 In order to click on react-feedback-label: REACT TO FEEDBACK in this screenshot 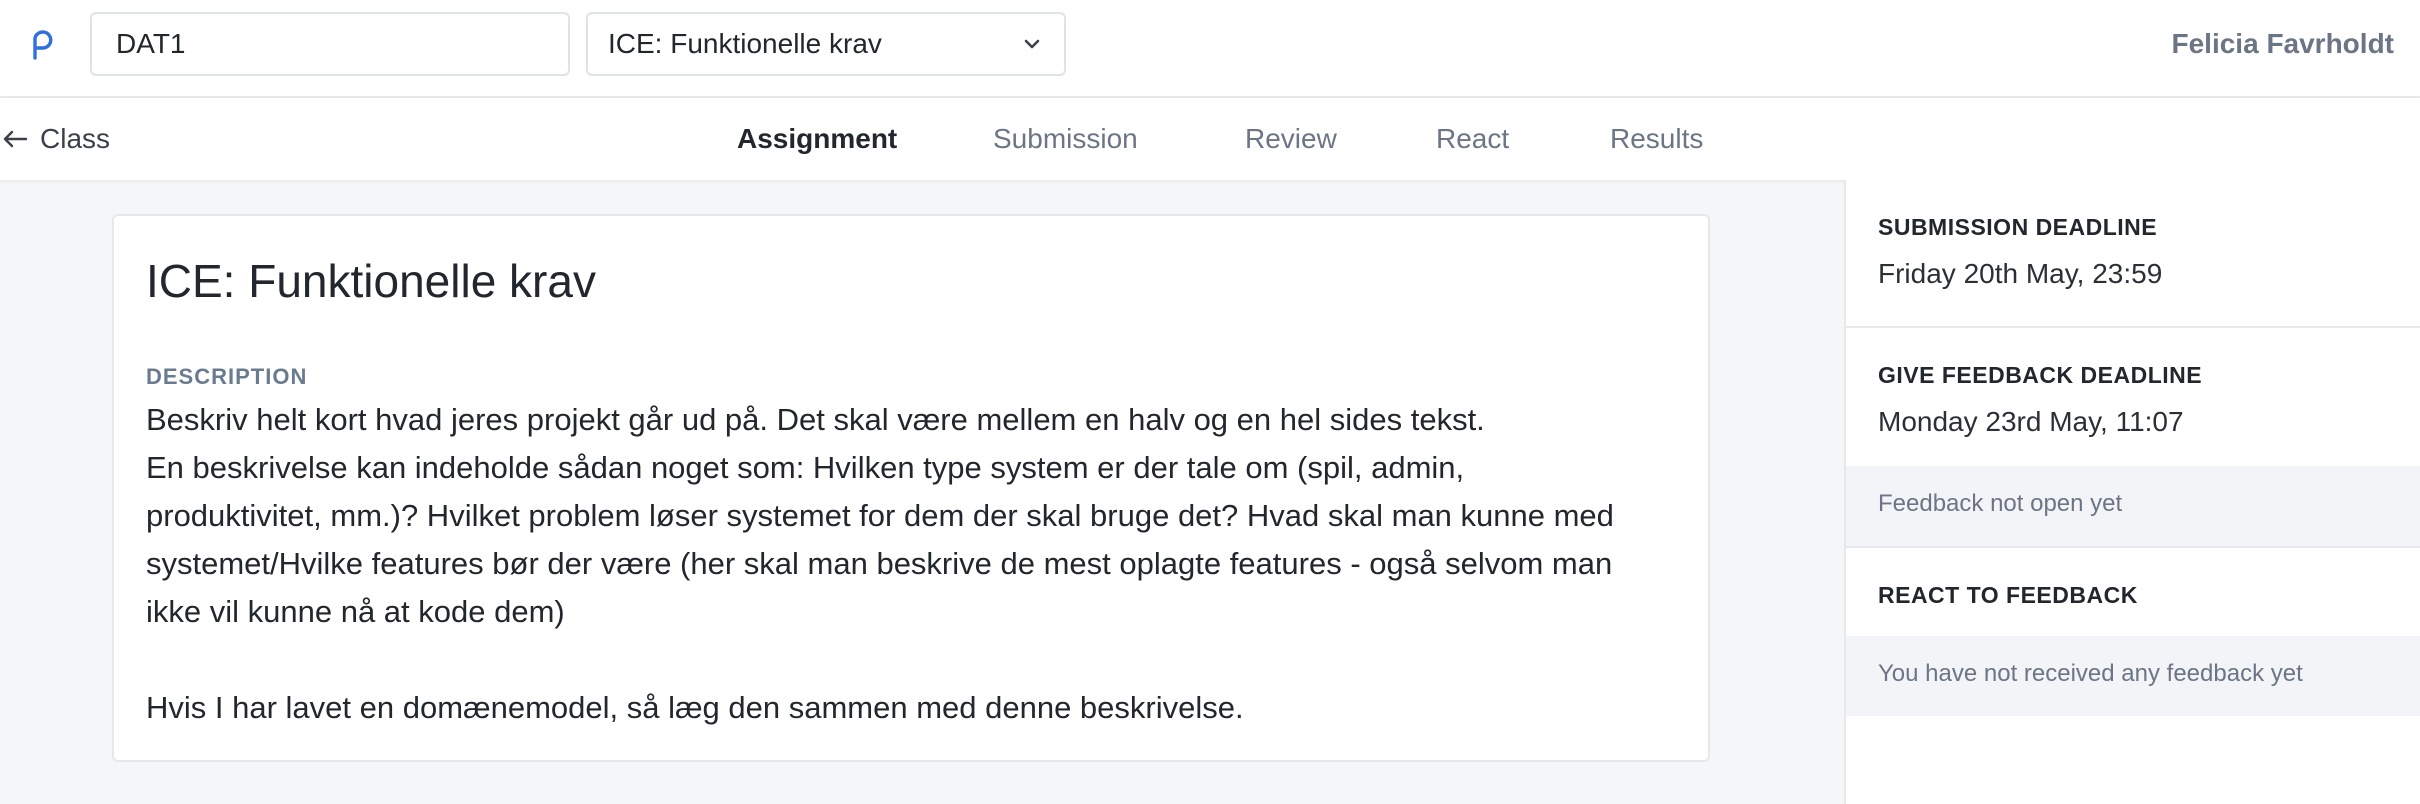, I will do `click(2008, 595)`.